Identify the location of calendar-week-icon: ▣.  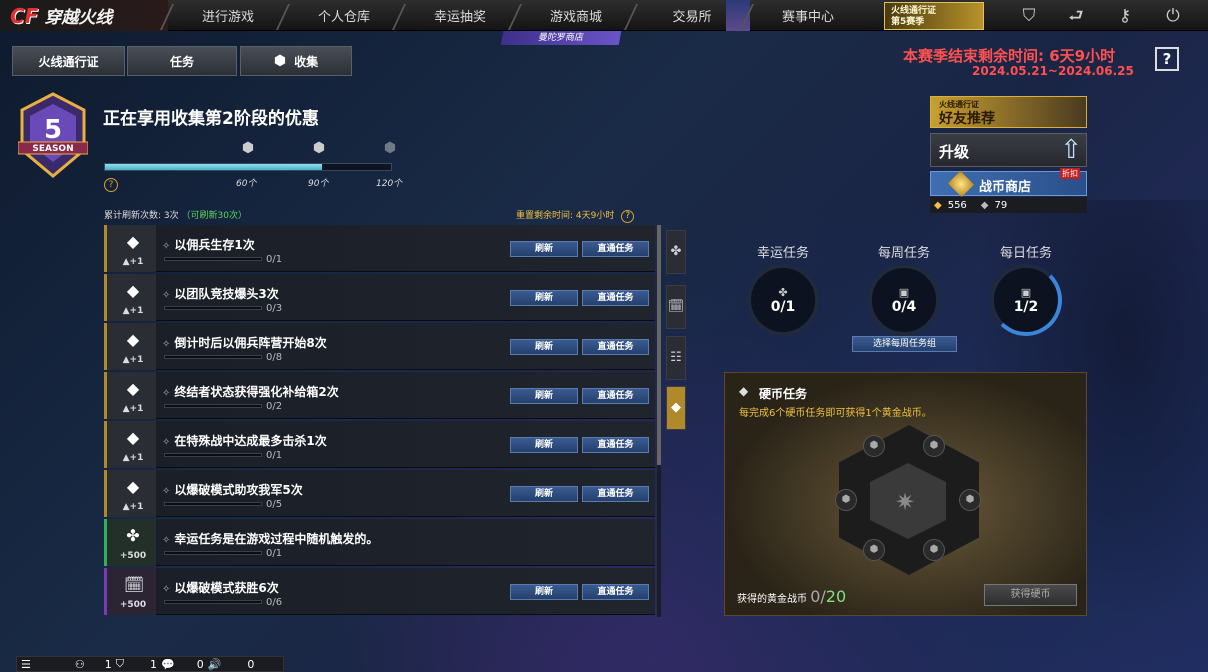
(904, 292).